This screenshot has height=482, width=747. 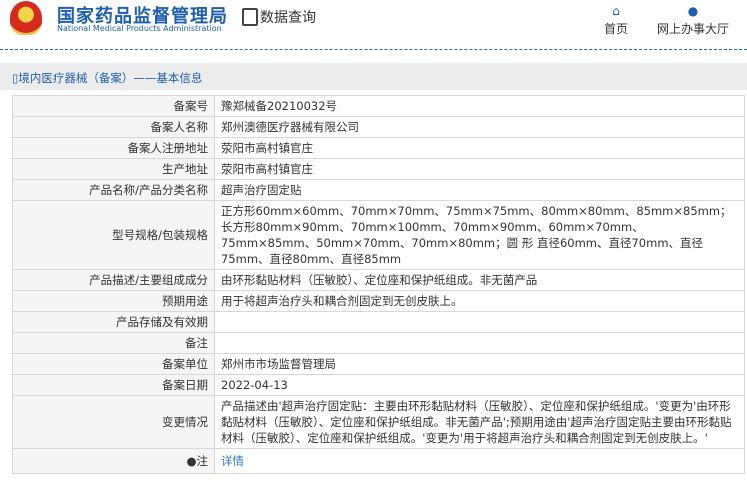 I want to click on table-row: 备案人名称 郑州澳德医疗器械有限公司, so click(x=378, y=127).